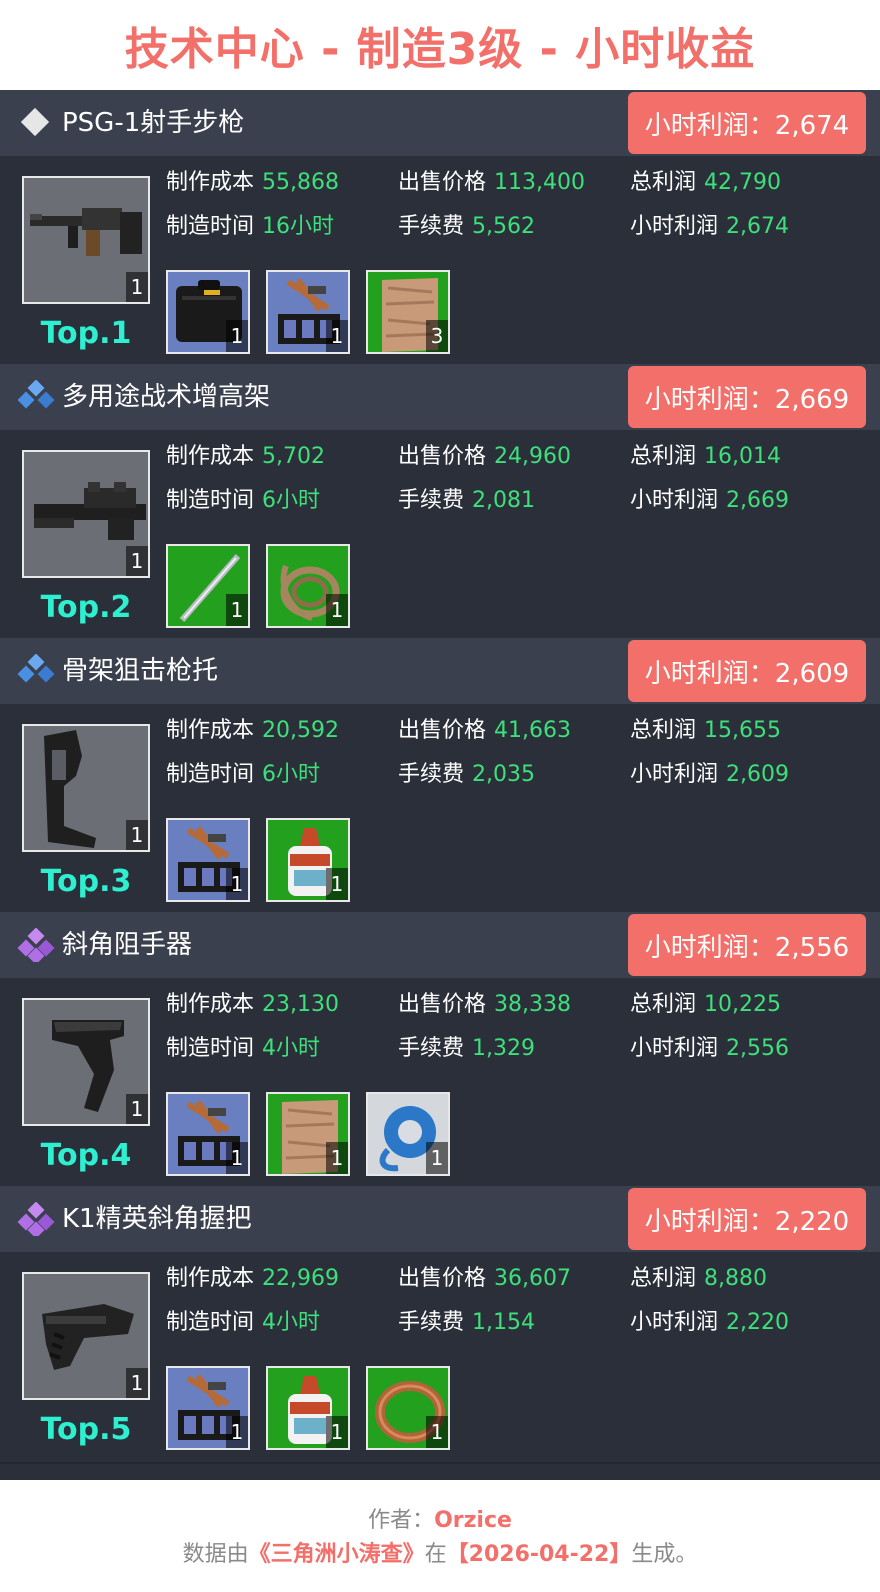 This screenshot has width=880, height=1592. What do you see at coordinates (308, 1134) in the screenshot?
I see `wood-plank-icon: 1` at bounding box center [308, 1134].